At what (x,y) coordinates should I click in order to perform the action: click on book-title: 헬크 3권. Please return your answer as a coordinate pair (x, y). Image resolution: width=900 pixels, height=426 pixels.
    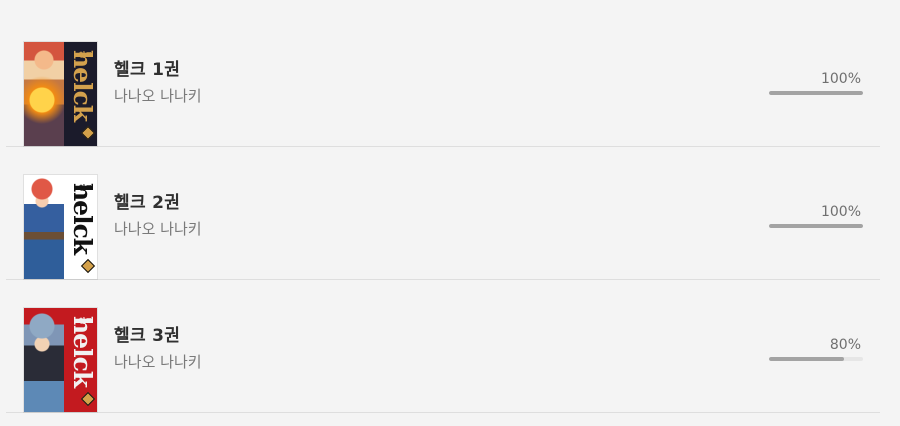
    Looking at the image, I should click on (147, 336).